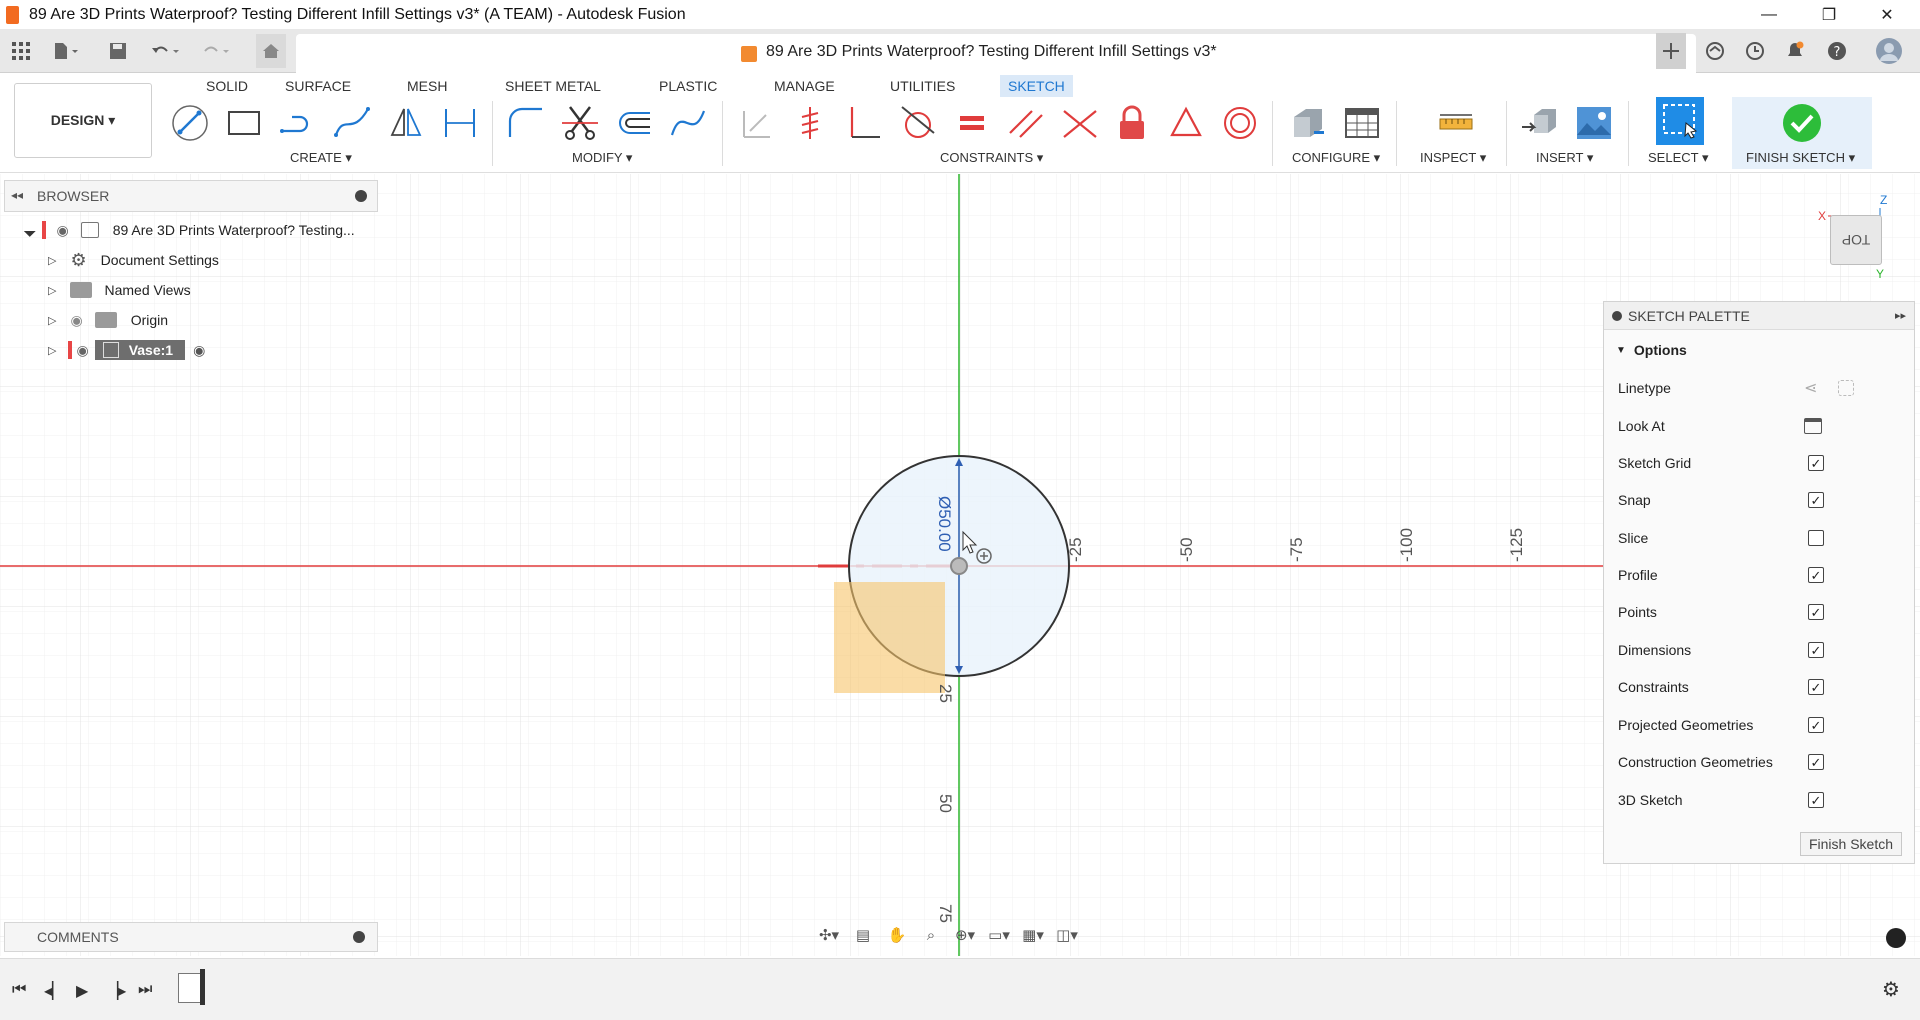 The width and height of the screenshot is (1920, 1020). I want to click on help-icon: ?, so click(1837, 51).